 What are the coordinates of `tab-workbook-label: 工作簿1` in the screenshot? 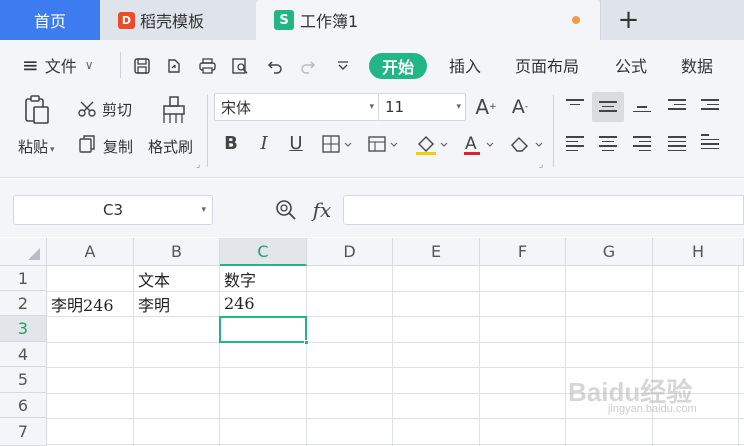 It's located at (329, 21).